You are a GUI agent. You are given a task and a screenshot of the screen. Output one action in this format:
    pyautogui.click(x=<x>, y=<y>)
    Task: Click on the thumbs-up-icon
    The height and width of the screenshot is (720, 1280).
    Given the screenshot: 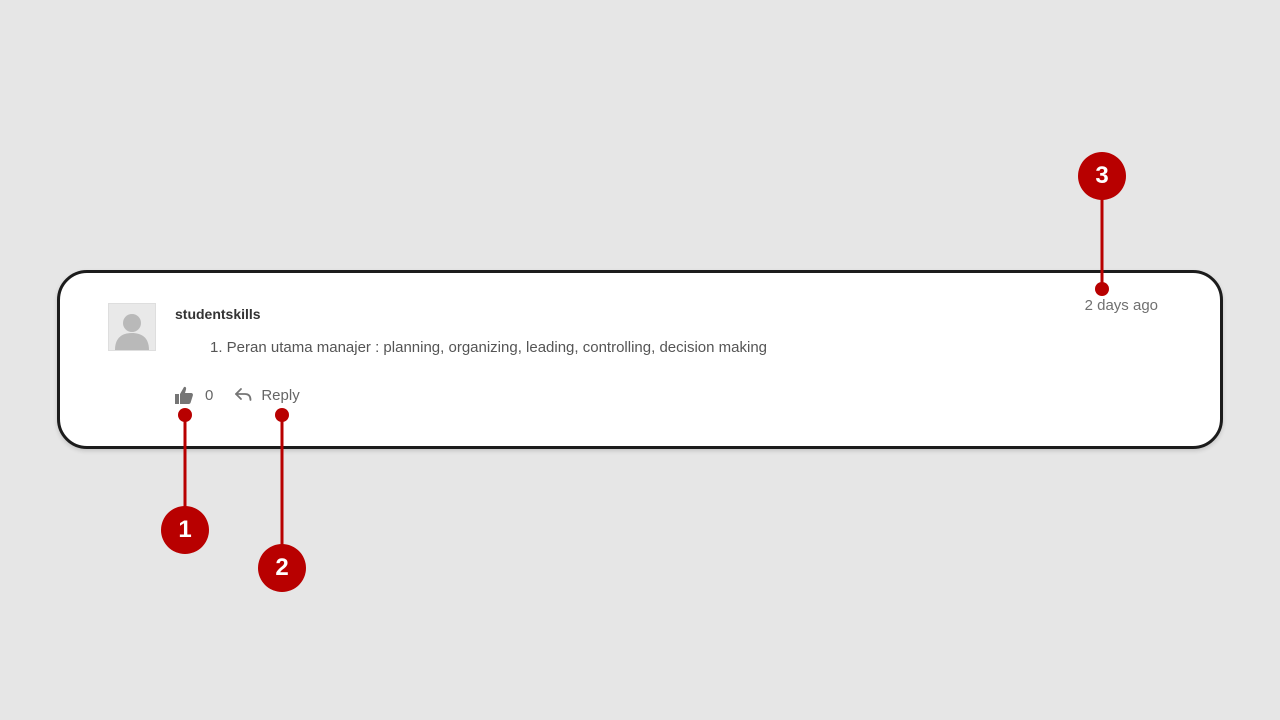 What is the action you would take?
    pyautogui.click(x=184, y=395)
    